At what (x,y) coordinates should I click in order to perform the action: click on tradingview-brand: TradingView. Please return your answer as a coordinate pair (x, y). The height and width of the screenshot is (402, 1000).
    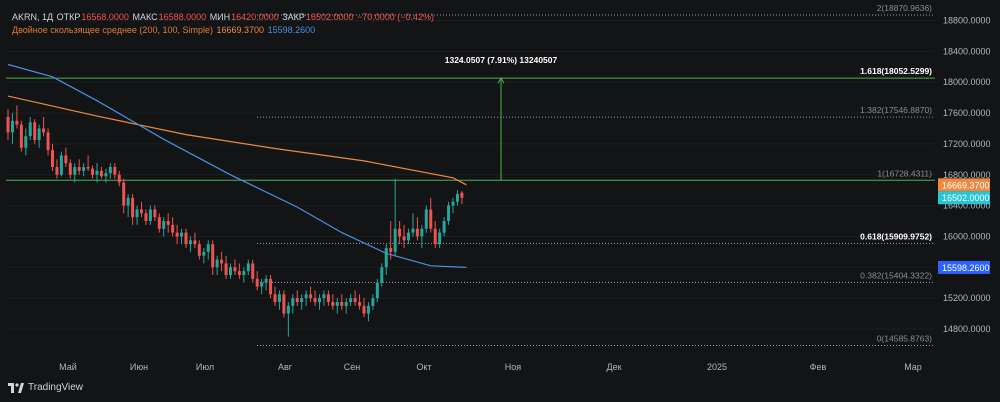
    Looking at the image, I should click on (45, 387).